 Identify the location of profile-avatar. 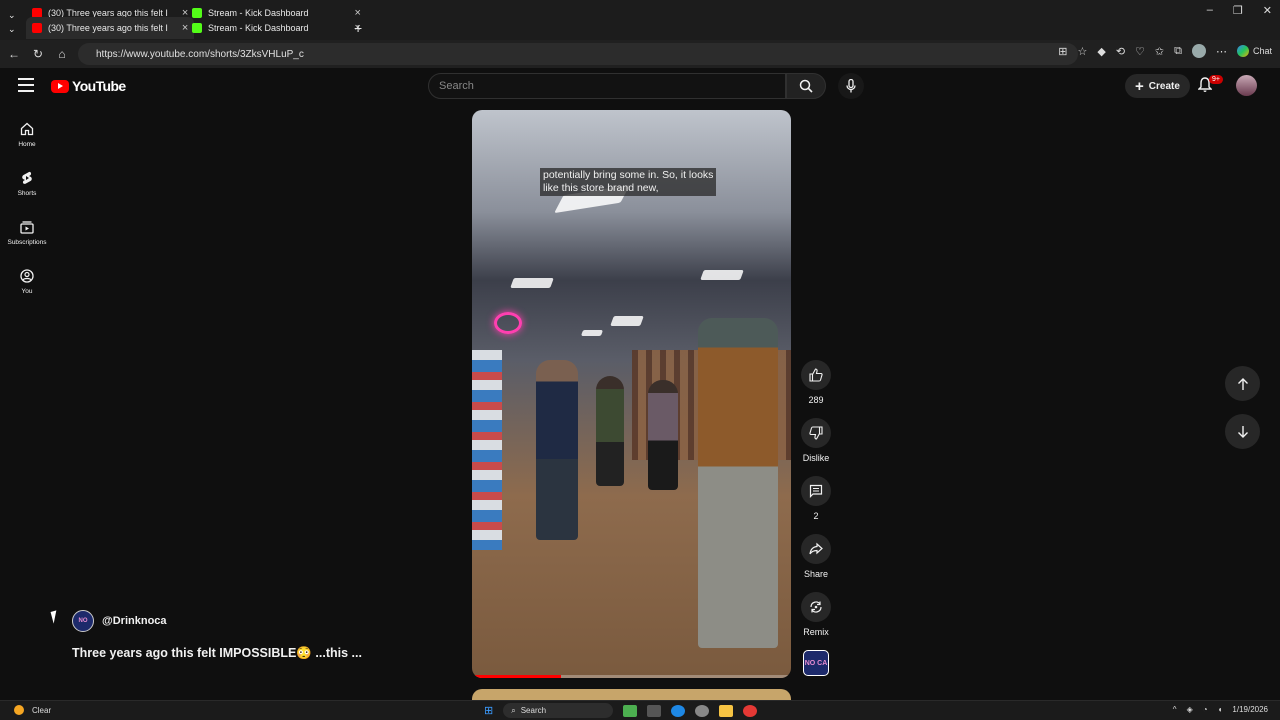
(1198, 51).